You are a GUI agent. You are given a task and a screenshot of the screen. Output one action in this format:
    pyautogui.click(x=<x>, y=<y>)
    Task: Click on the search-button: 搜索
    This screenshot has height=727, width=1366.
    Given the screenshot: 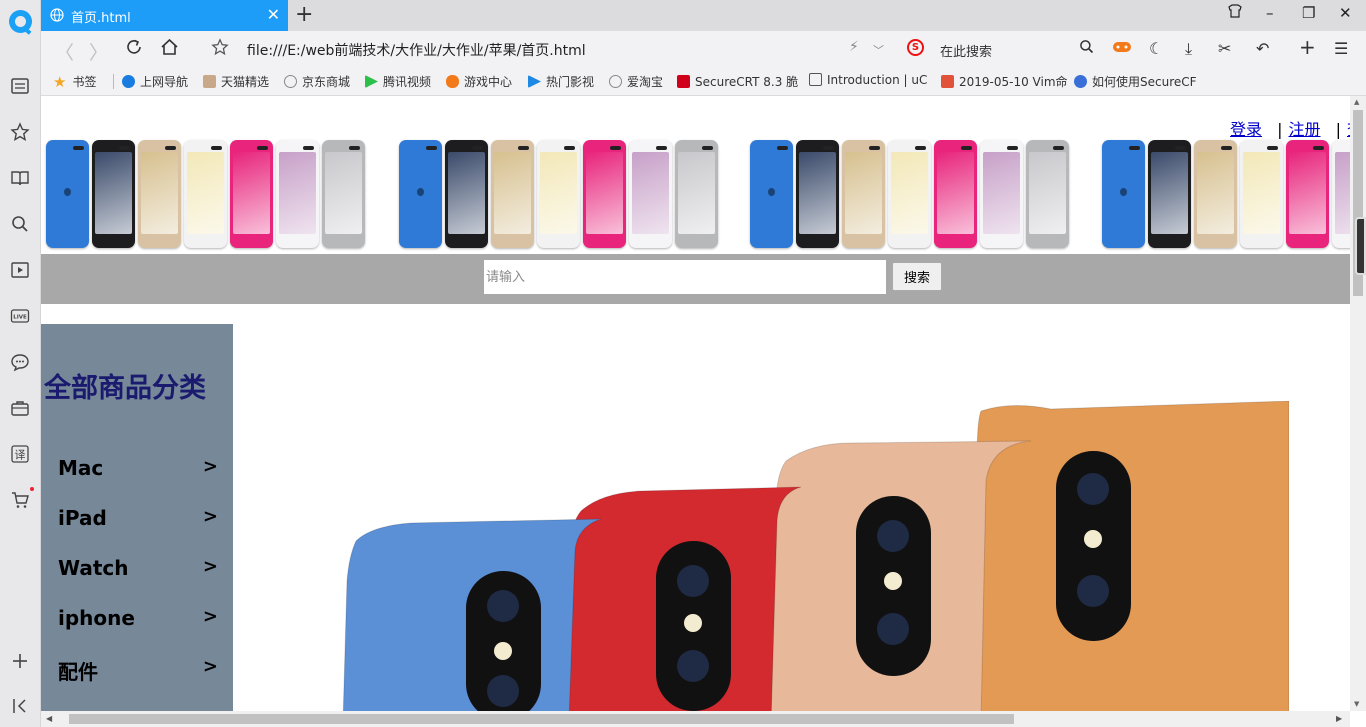 What is the action you would take?
    pyautogui.click(x=917, y=276)
    